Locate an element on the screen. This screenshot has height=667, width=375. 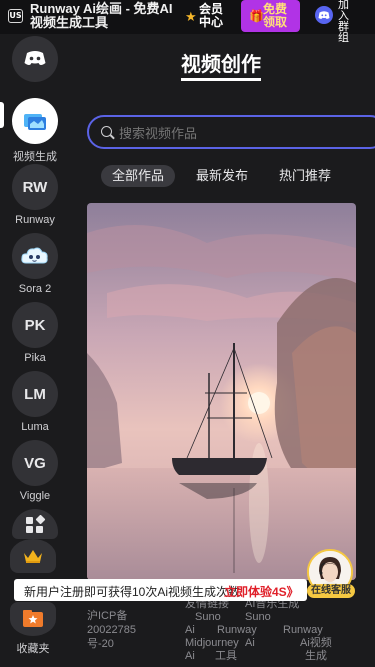
runway-icon: RW is located at coordinates (35, 187).